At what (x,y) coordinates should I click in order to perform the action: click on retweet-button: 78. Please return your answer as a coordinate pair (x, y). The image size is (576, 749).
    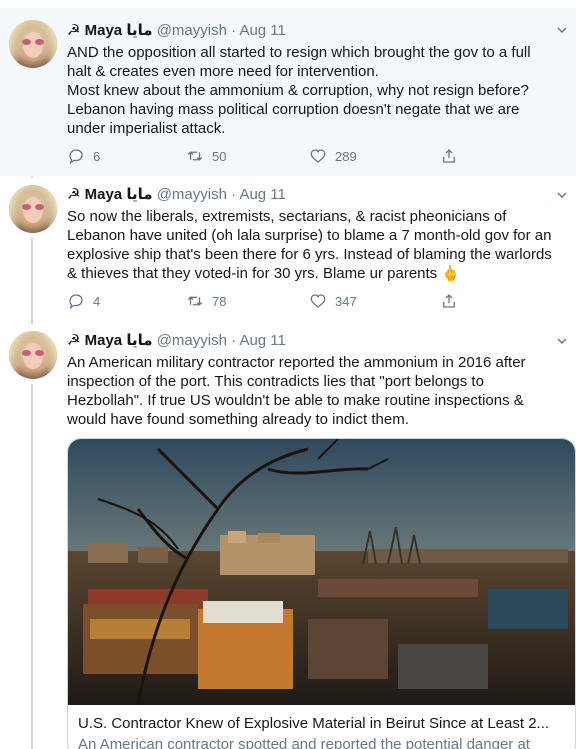
    Looking at the image, I should click on (206, 301).